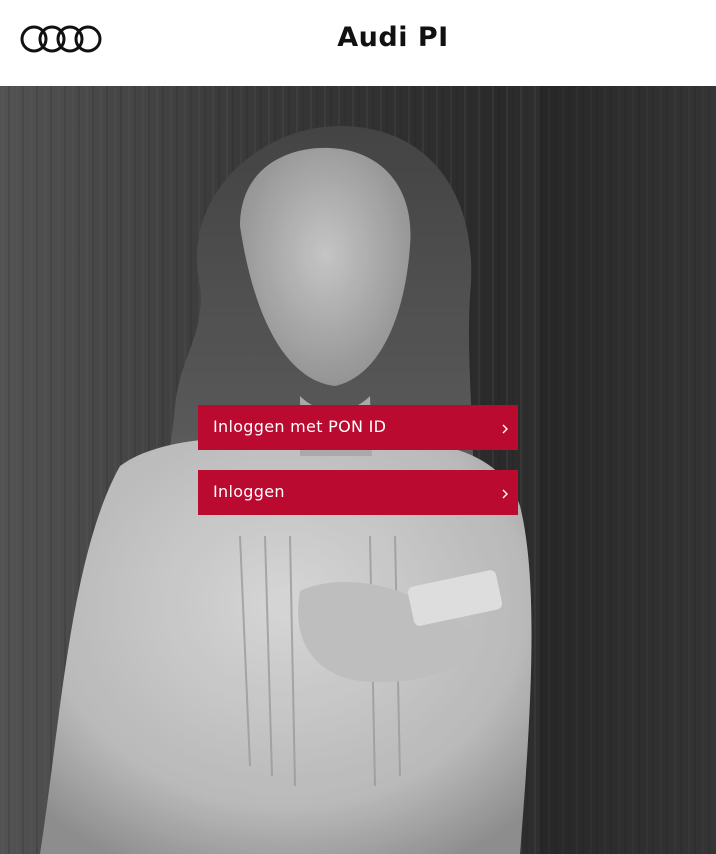 This screenshot has height=854, width=716. I want to click on app-header: Audi PI, so click(358, 43).